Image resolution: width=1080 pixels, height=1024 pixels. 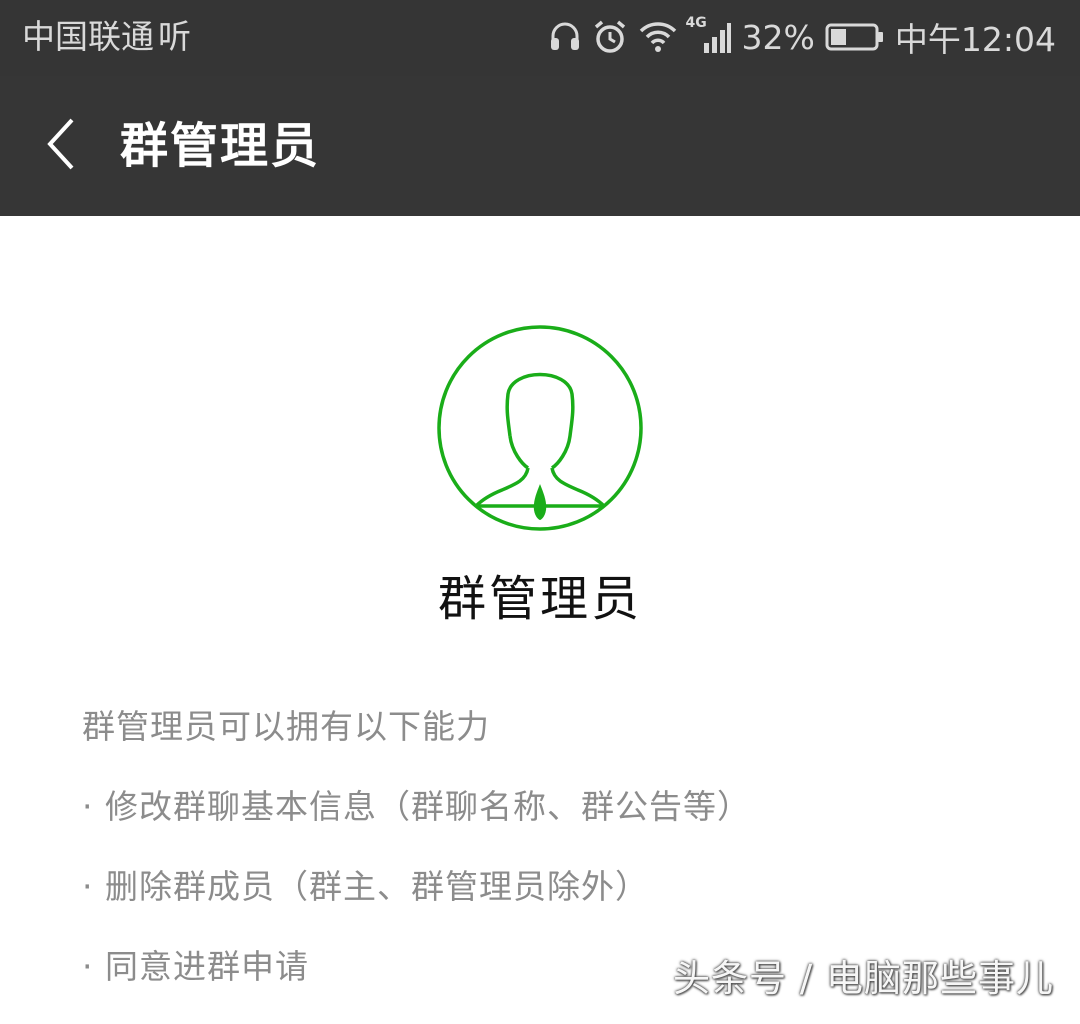 What do you see at coordinates (610, 37) in the screenshot?
I see `alarm-icon` at bounding box center [610, 37].